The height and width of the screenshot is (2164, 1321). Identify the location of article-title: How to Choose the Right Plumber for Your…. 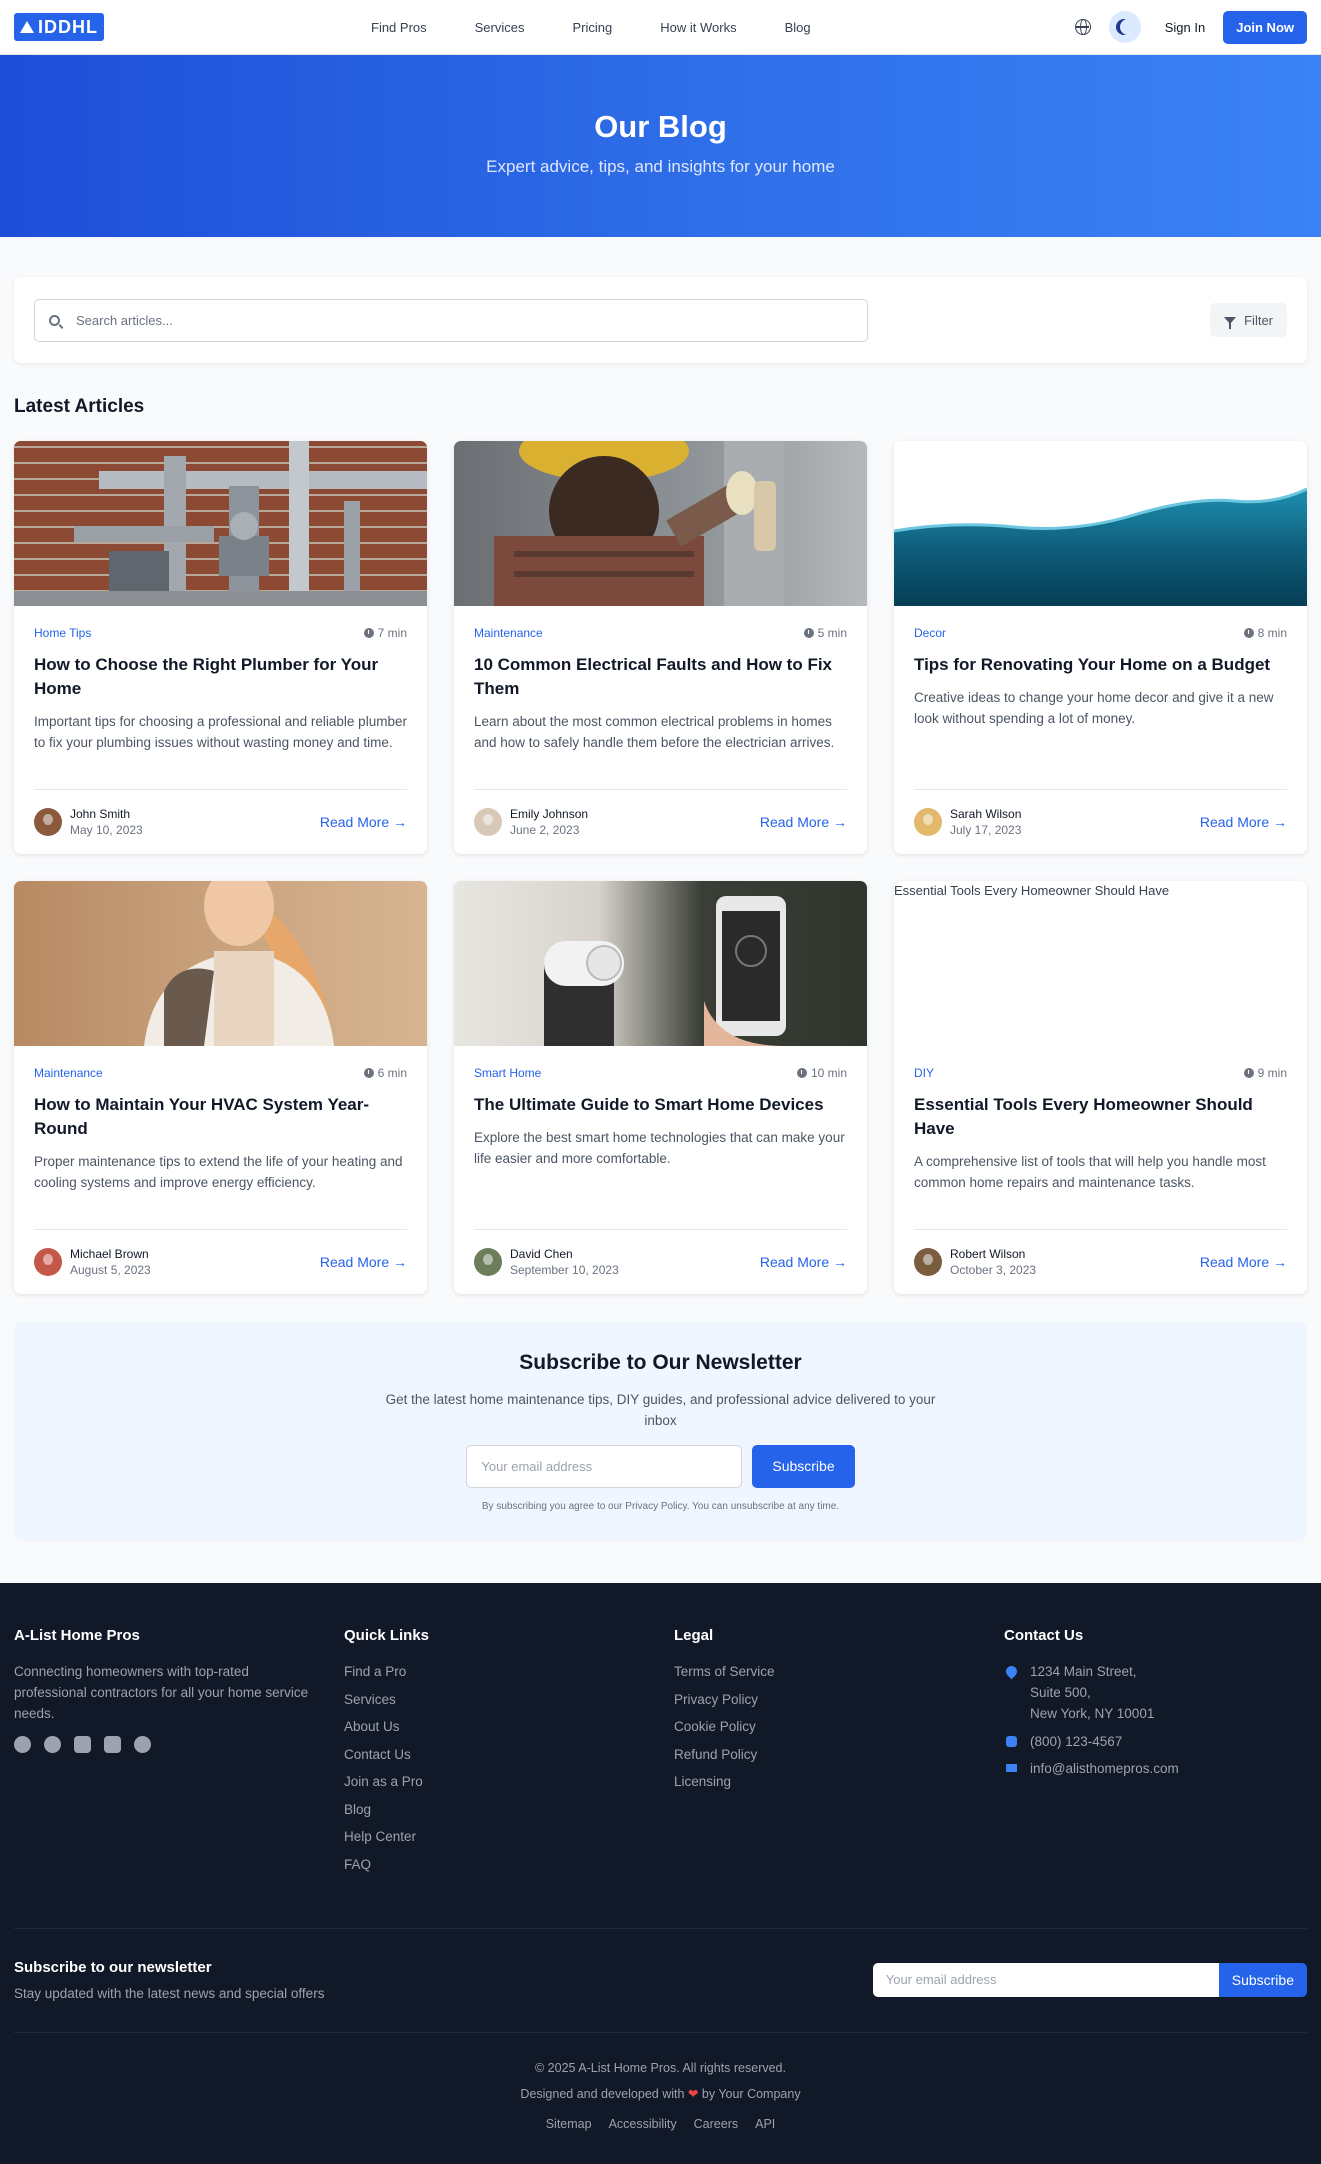
(220, 677).